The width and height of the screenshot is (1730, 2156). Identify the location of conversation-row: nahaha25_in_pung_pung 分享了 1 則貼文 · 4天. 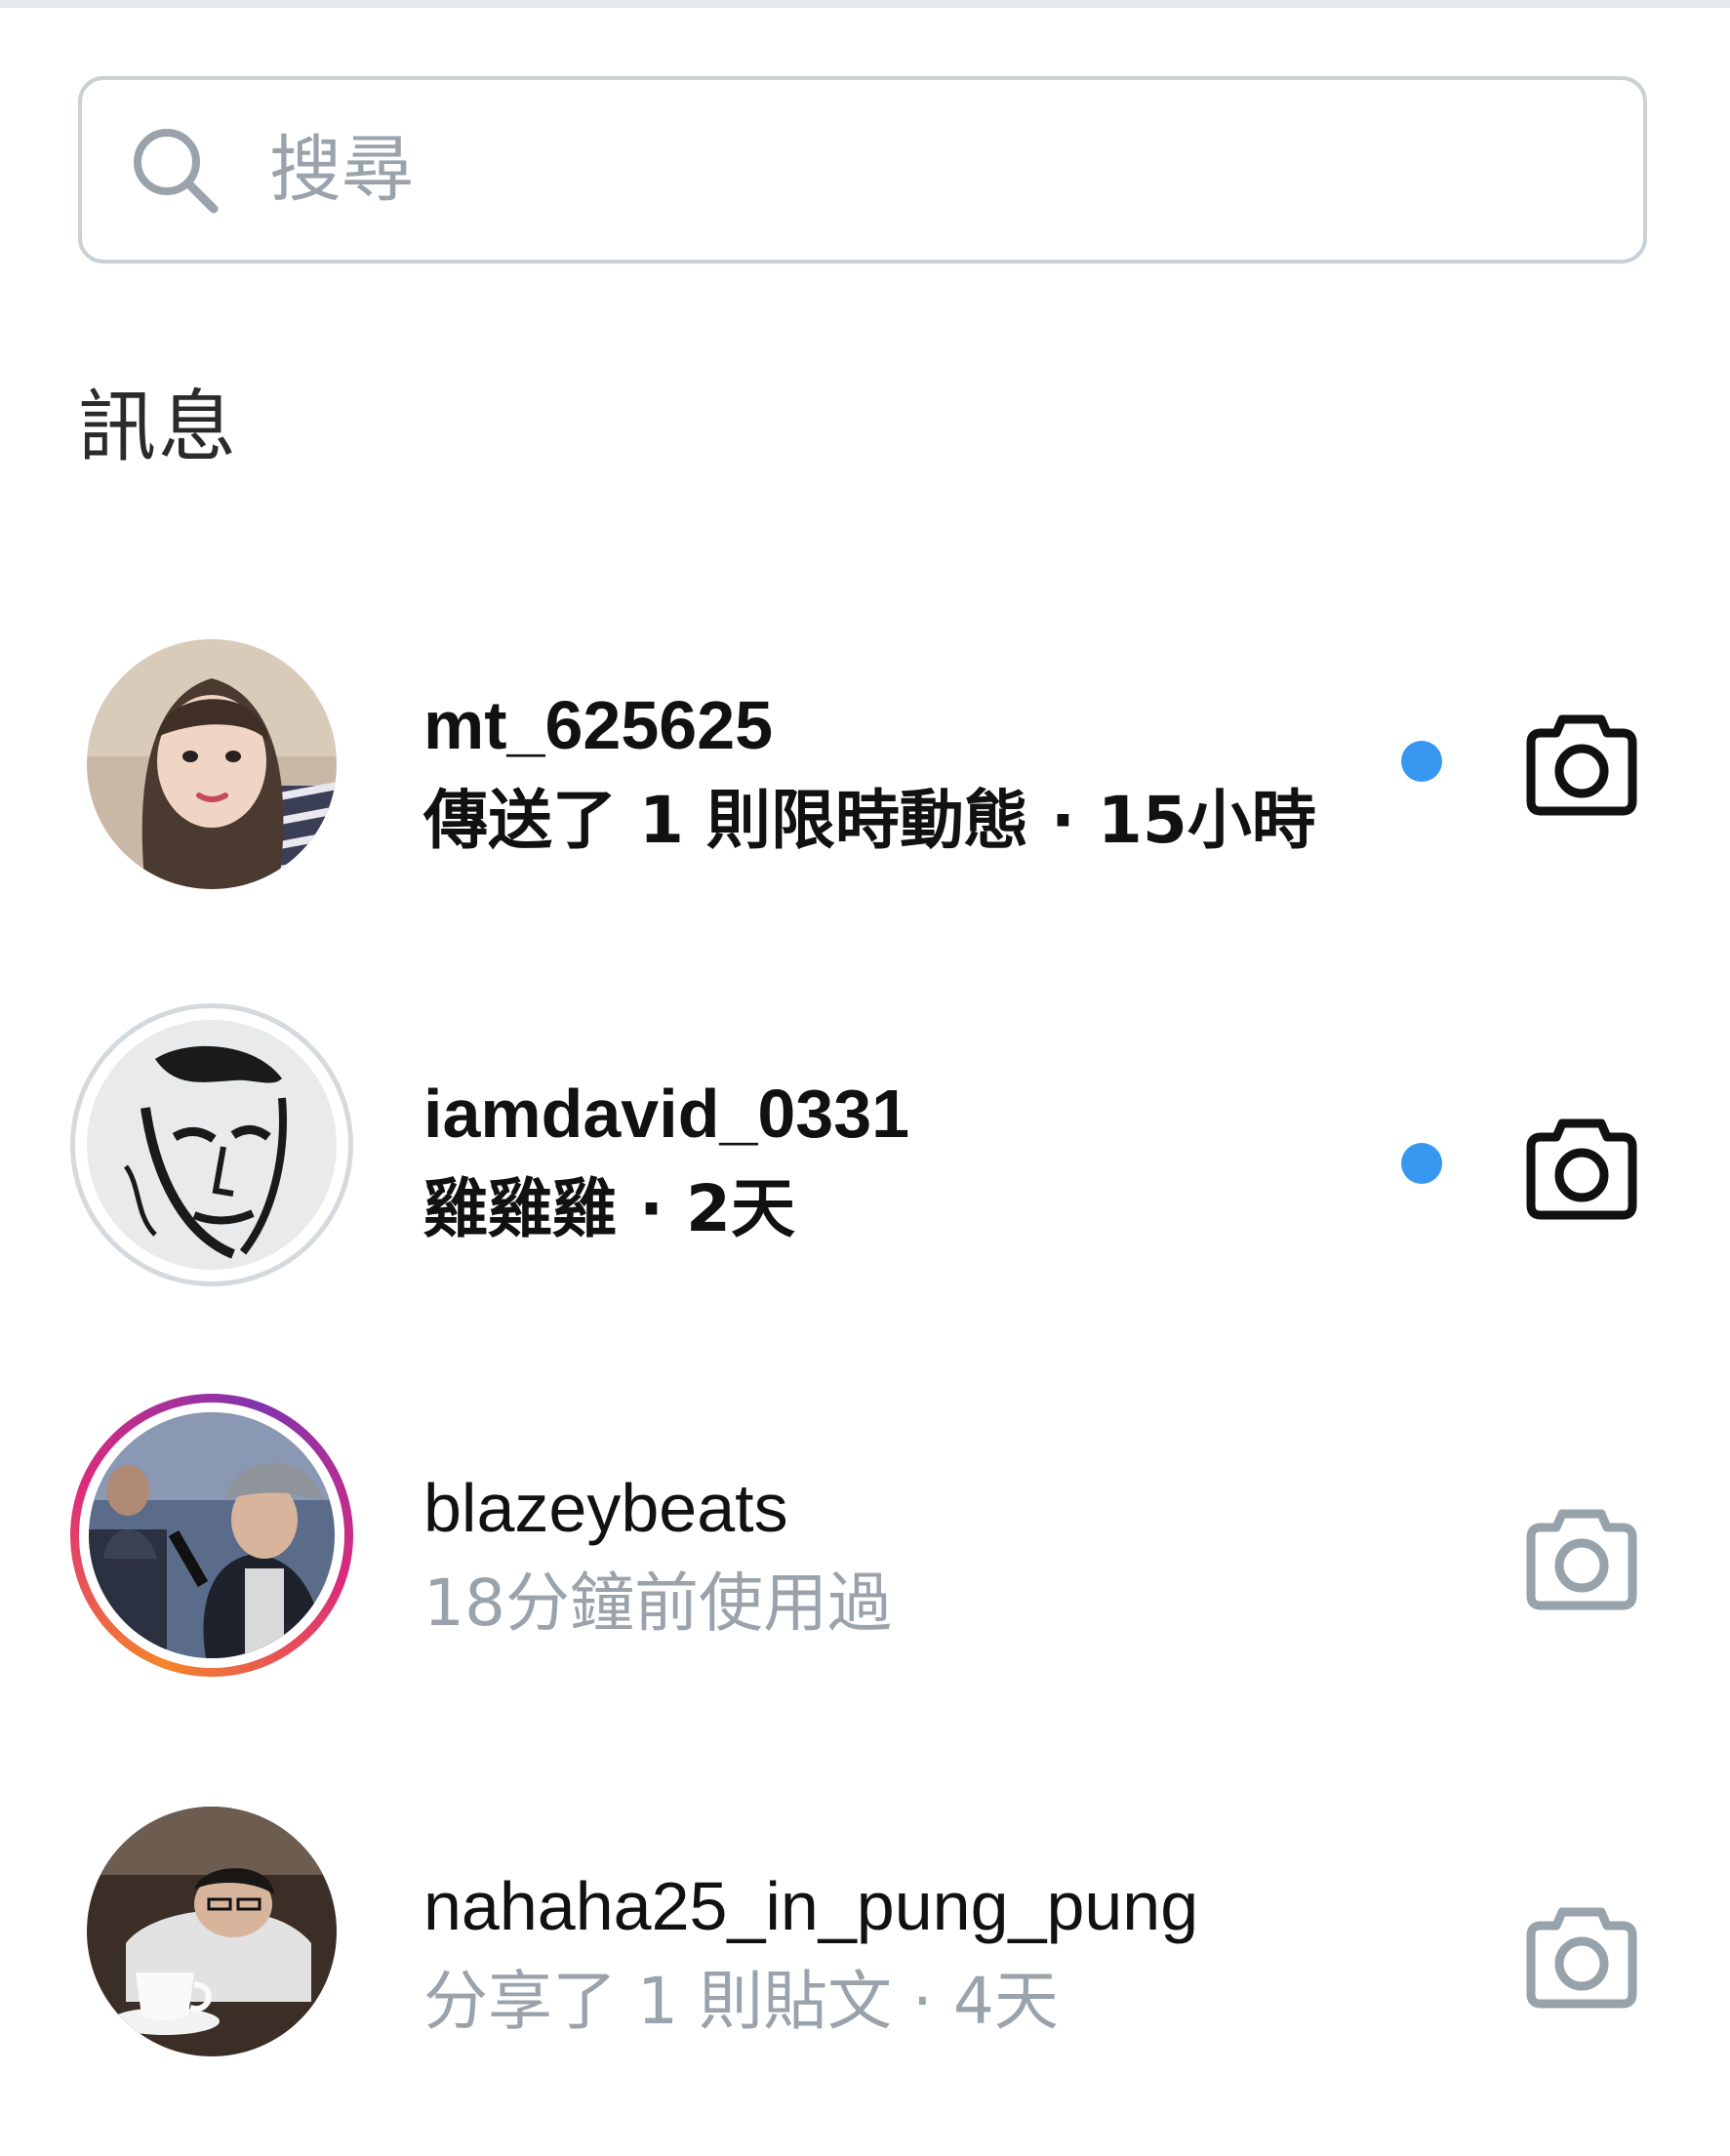
(865, 1951).